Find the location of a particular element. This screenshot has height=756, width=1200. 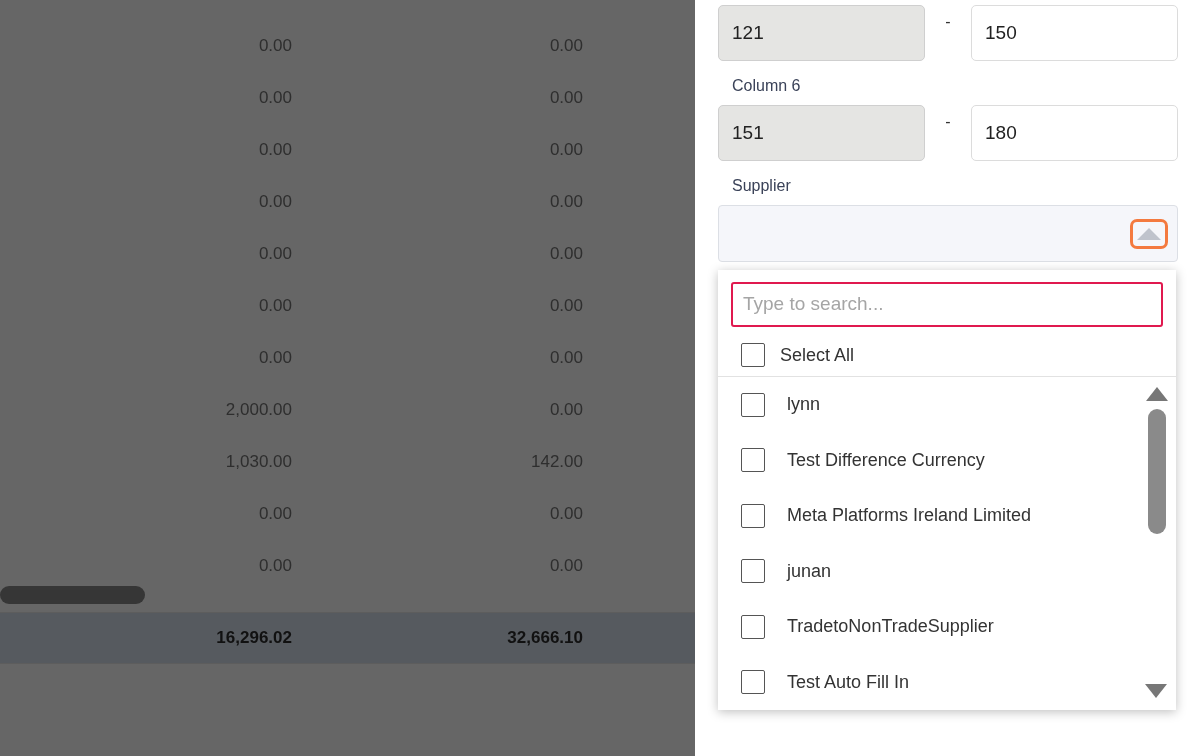

scroll-up-icon is located at coordinates (1157, 394).